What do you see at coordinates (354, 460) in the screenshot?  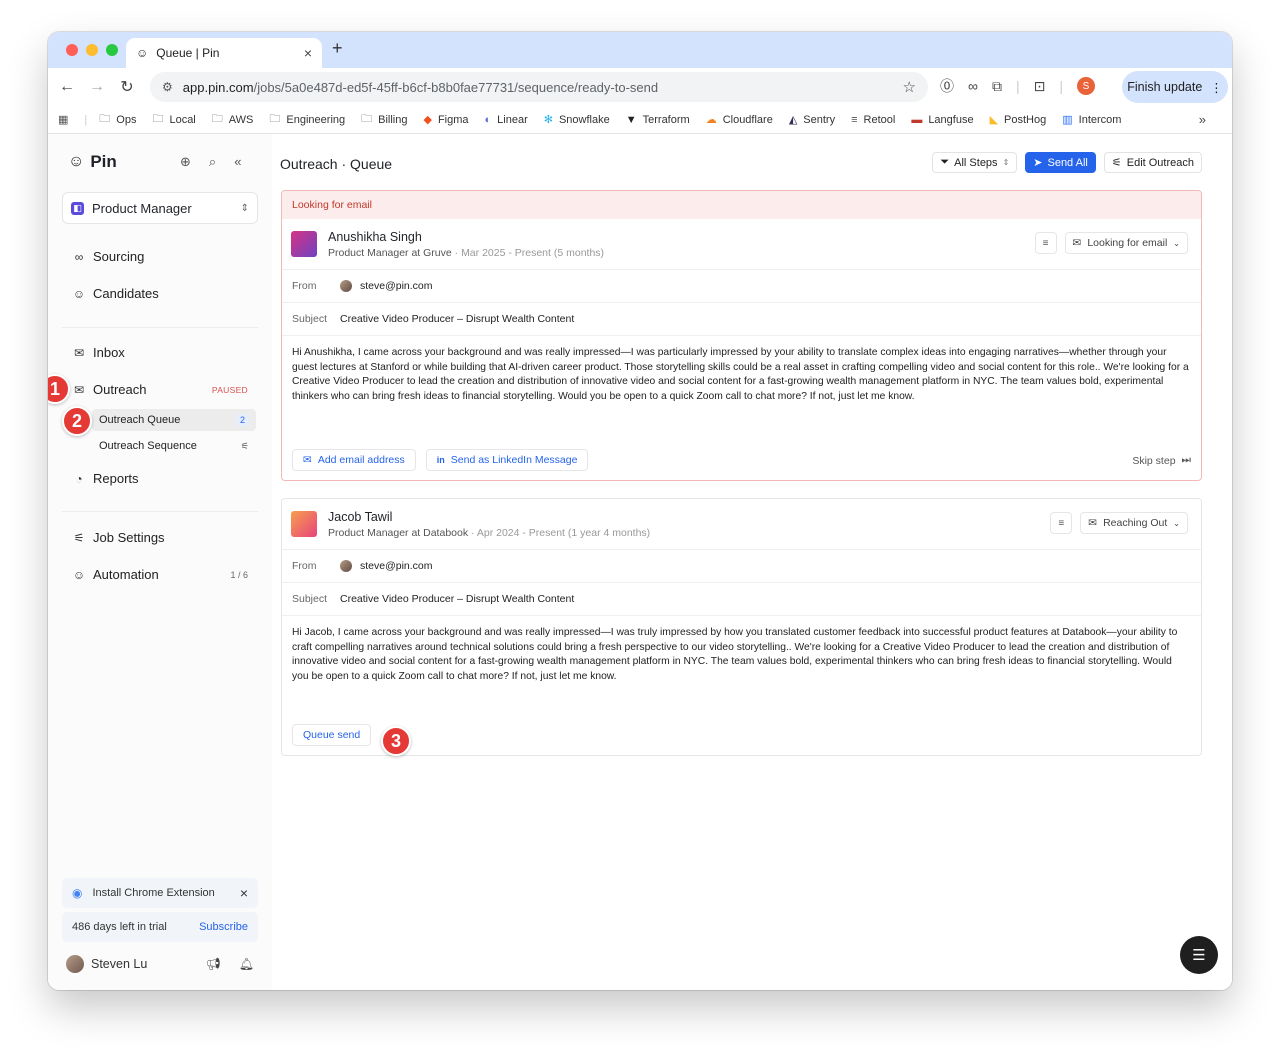 I see `add-email-button: ✉ Add email address` at bounding box center [354, 460].